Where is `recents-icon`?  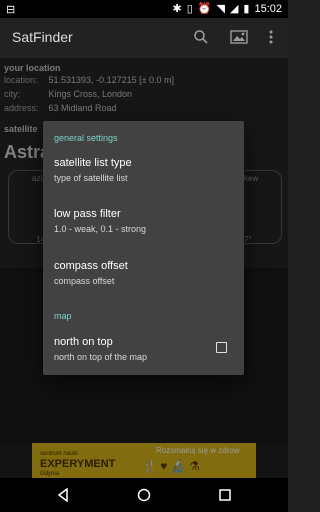 recents-icon is located at coordinates (225, 495).